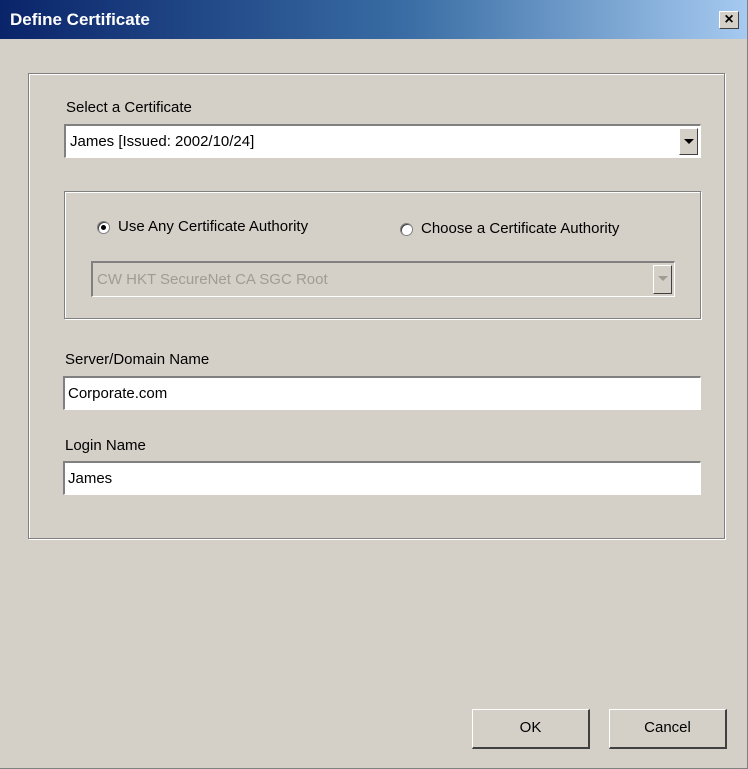 This screenshot has width=748, height=769. I want to click on choose-ca-label: Choose a Certificate Authority, so click(520, 228).